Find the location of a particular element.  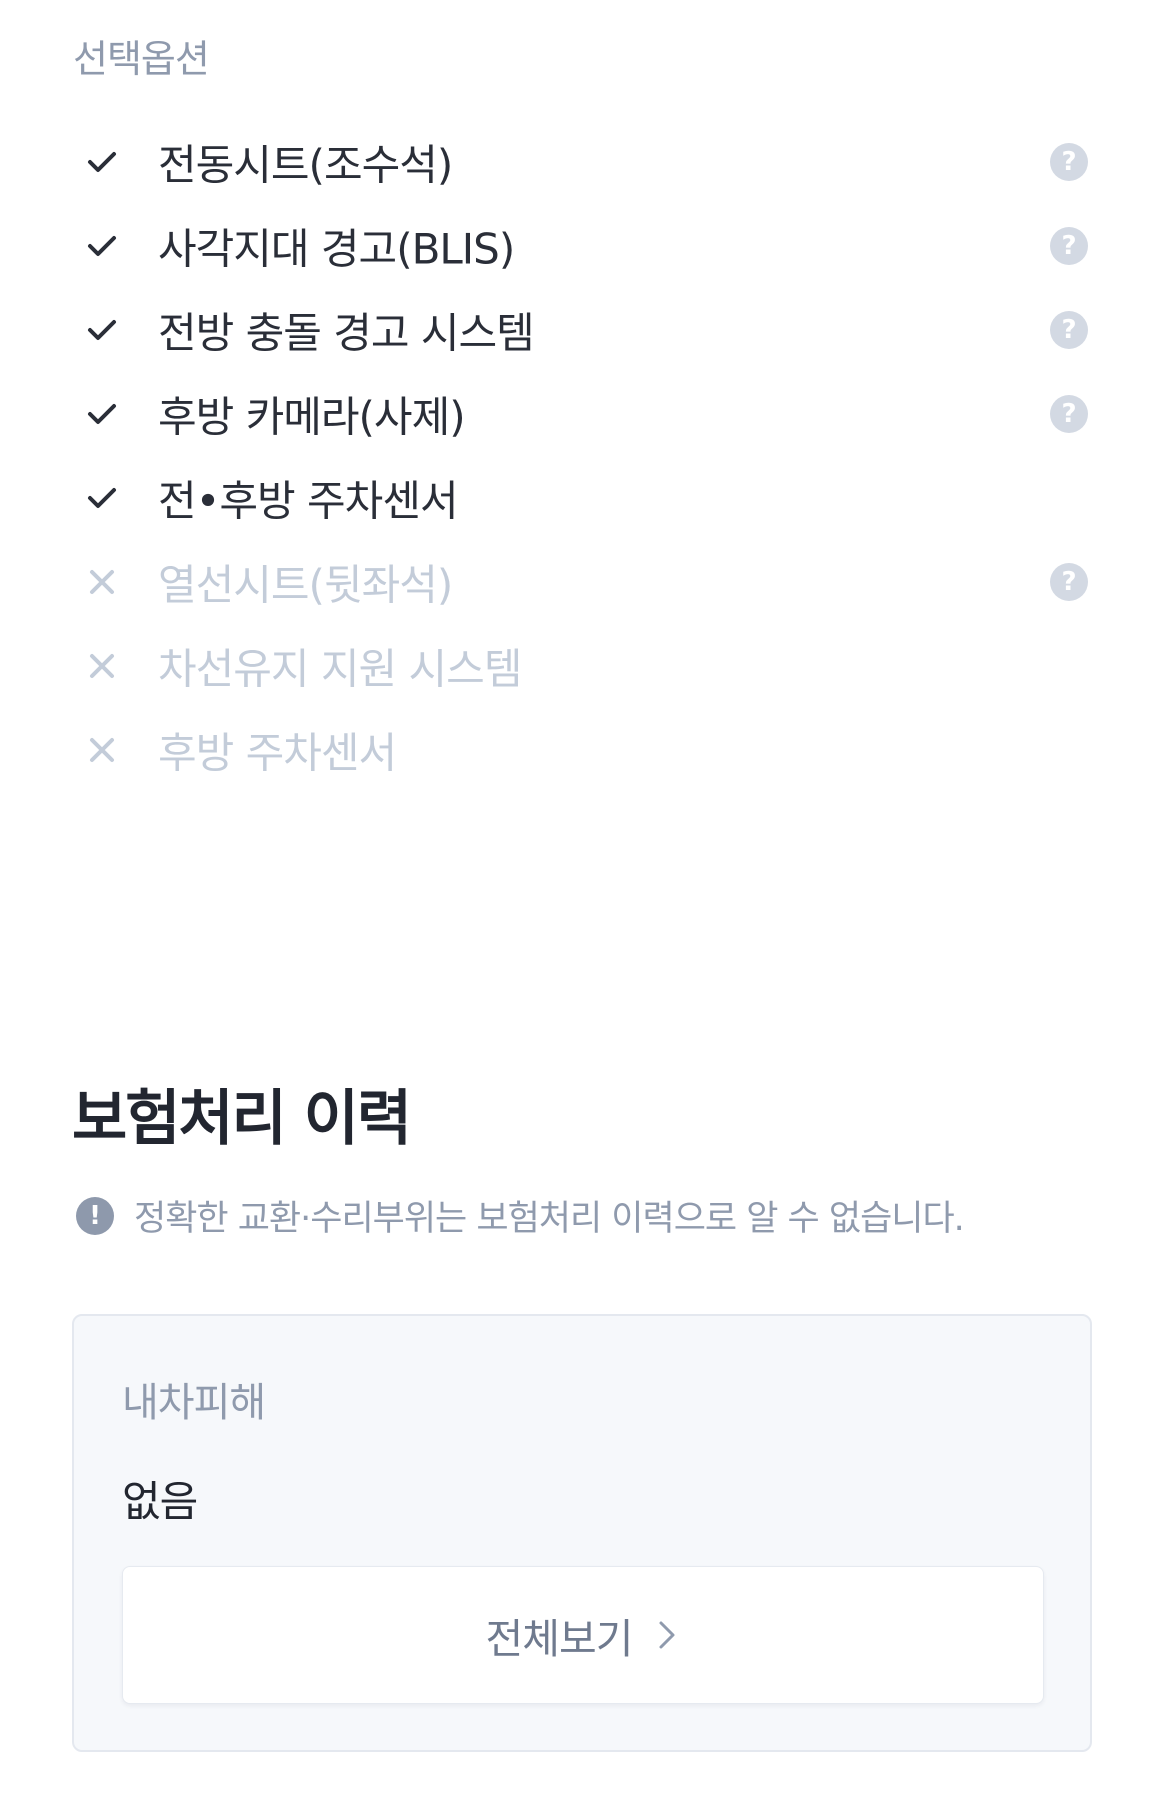

own-damage-value: 없음 is located at coordinates (160, 1501).